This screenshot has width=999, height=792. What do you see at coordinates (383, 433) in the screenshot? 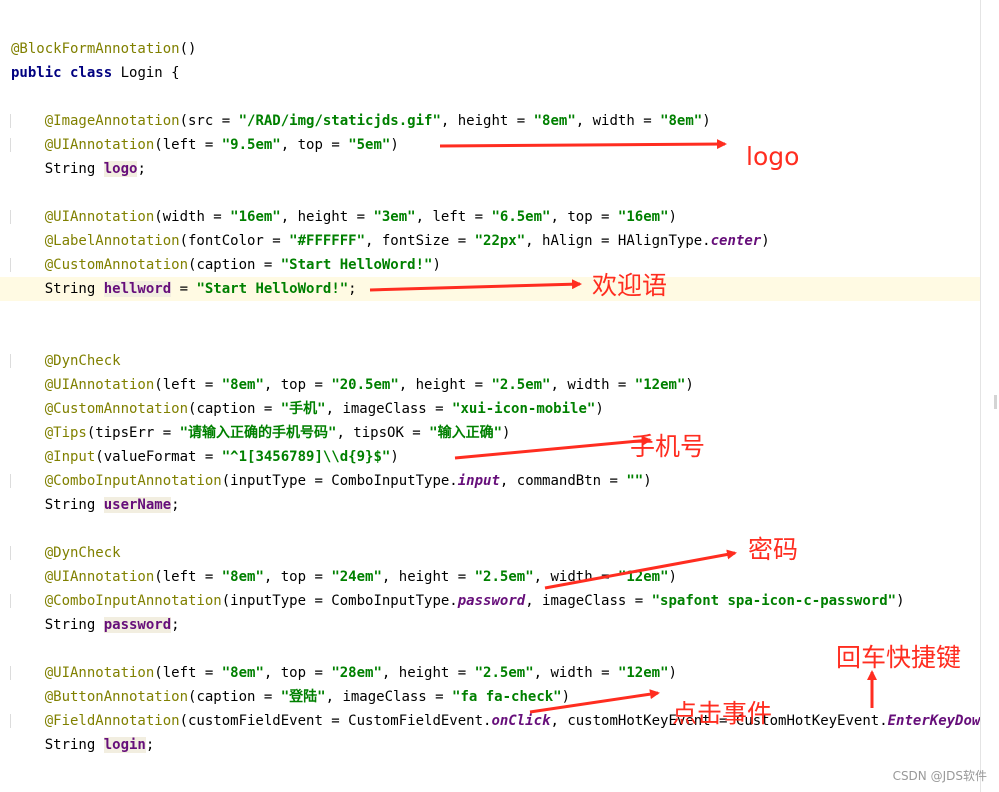
I see `code-token: , tipsOK =` at bounding box center [383, 433].